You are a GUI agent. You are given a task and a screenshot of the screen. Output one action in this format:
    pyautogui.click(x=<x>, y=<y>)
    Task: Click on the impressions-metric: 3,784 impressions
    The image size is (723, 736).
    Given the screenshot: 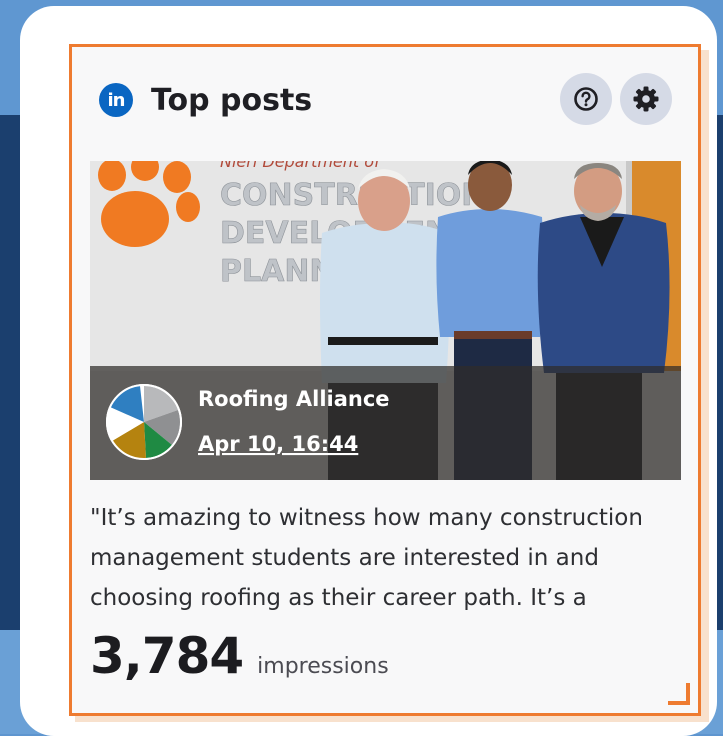 What is the action you would take?
    pyautogui.click(x=239, y=656)
    